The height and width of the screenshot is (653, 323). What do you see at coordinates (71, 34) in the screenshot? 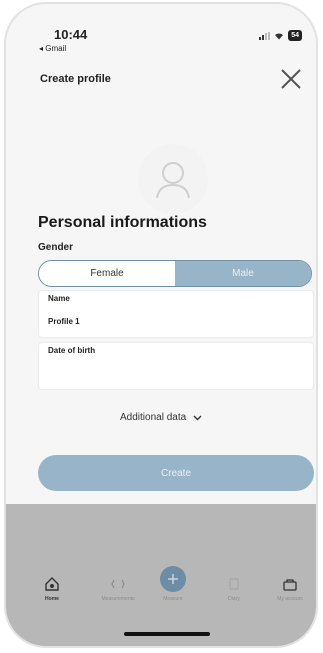
I see `status-time: 10:44` at bounding box center [71, 34].